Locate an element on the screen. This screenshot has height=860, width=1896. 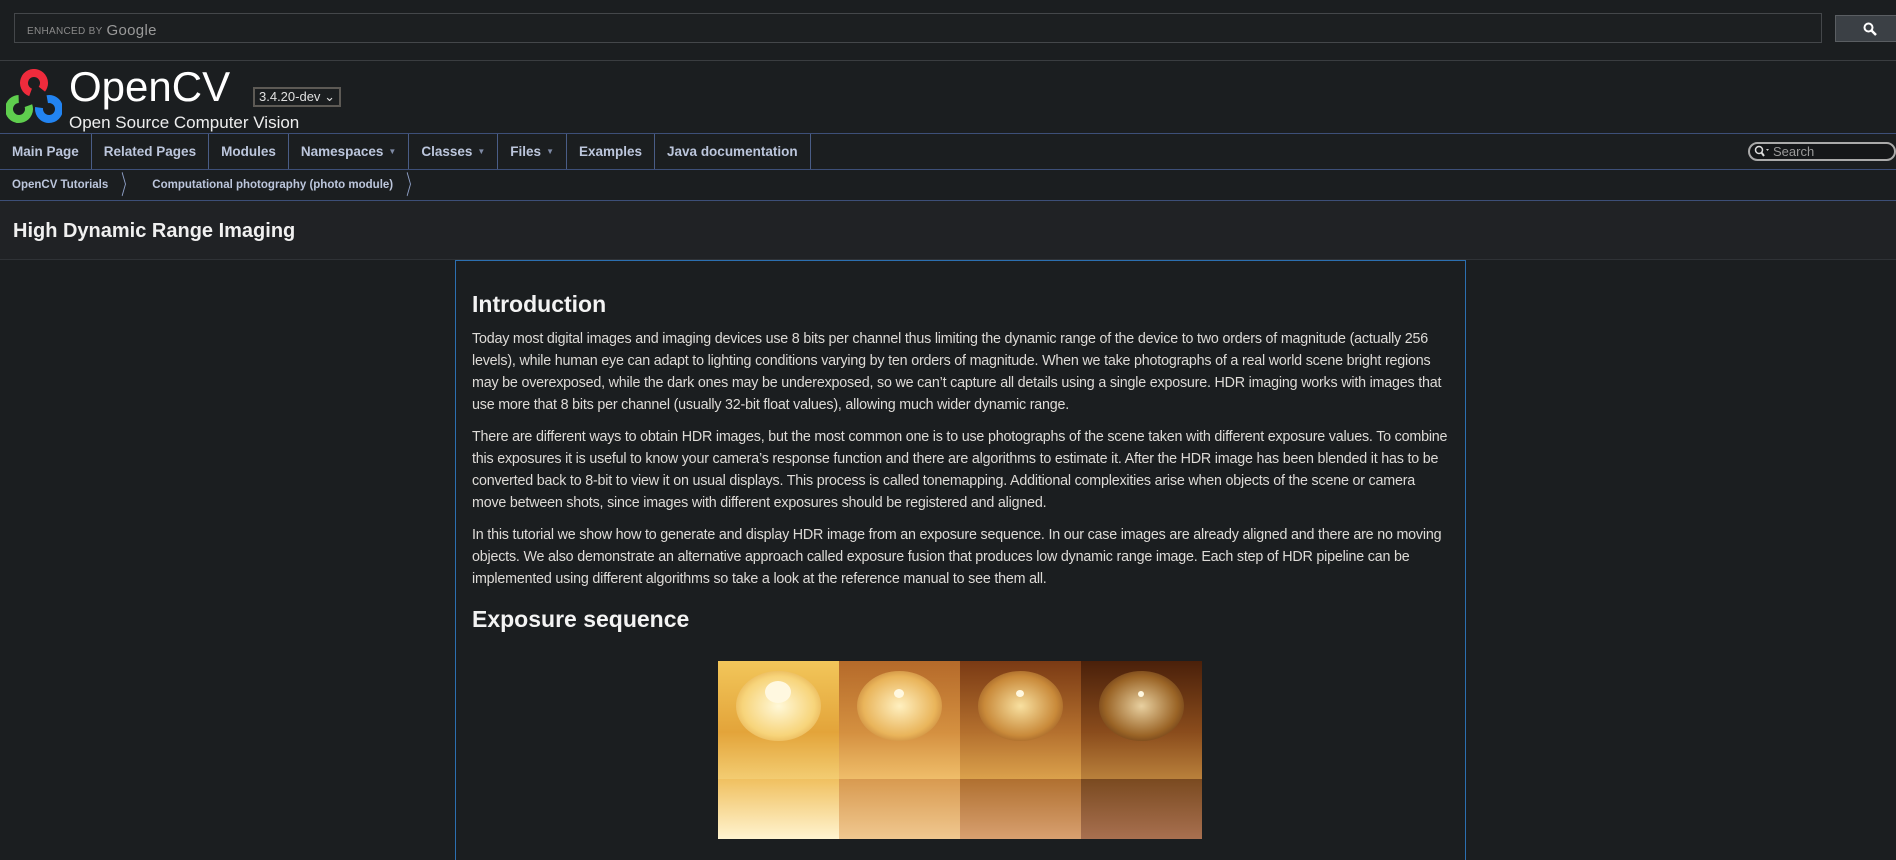
opencv-logo-icon is located at coordinates (34, 96).